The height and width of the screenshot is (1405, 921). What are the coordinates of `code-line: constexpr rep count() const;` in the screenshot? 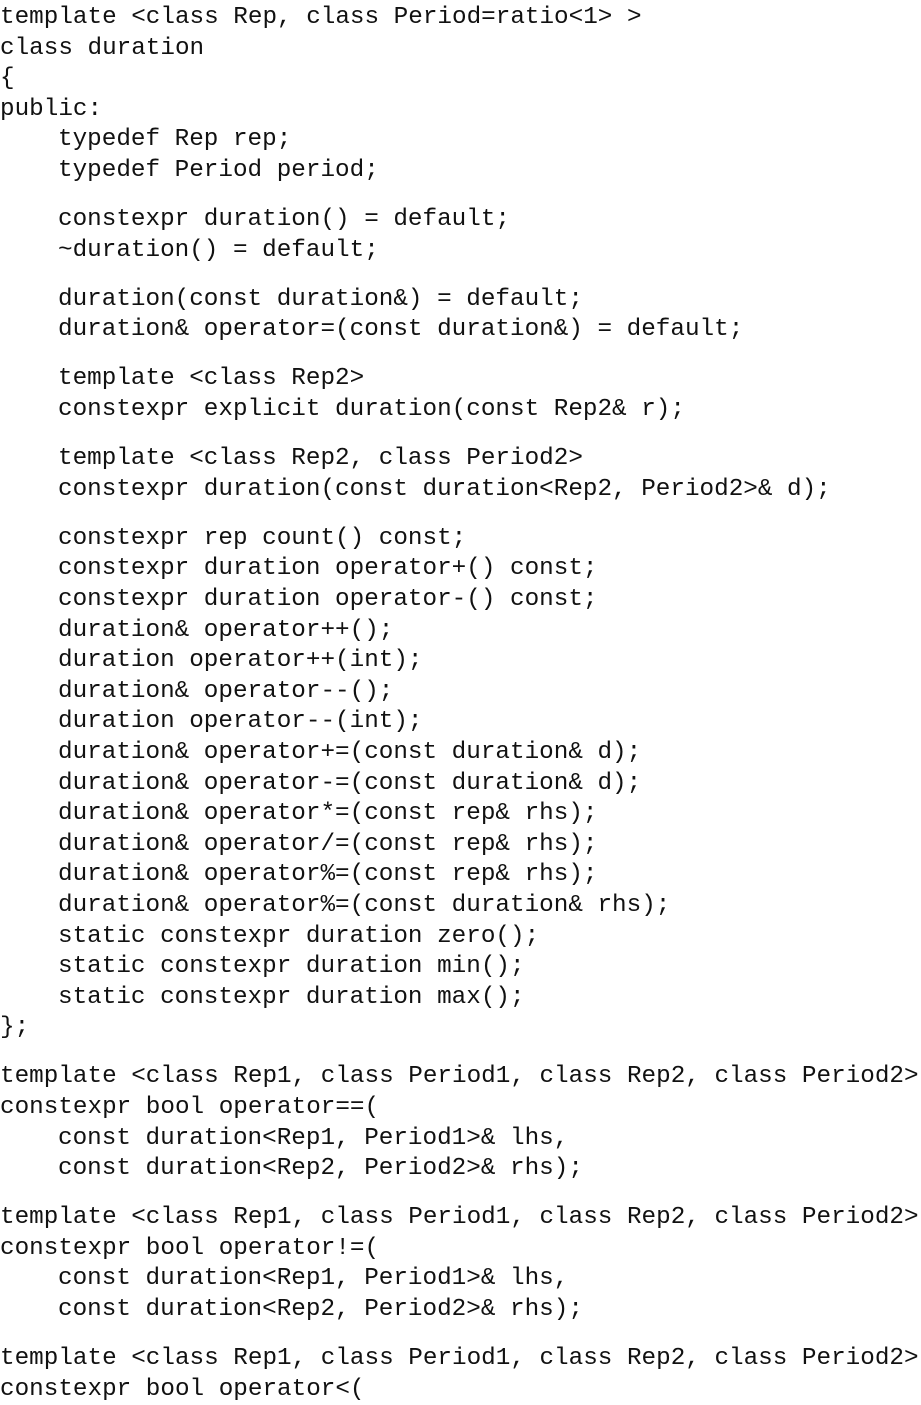 It's located at (262, 538).